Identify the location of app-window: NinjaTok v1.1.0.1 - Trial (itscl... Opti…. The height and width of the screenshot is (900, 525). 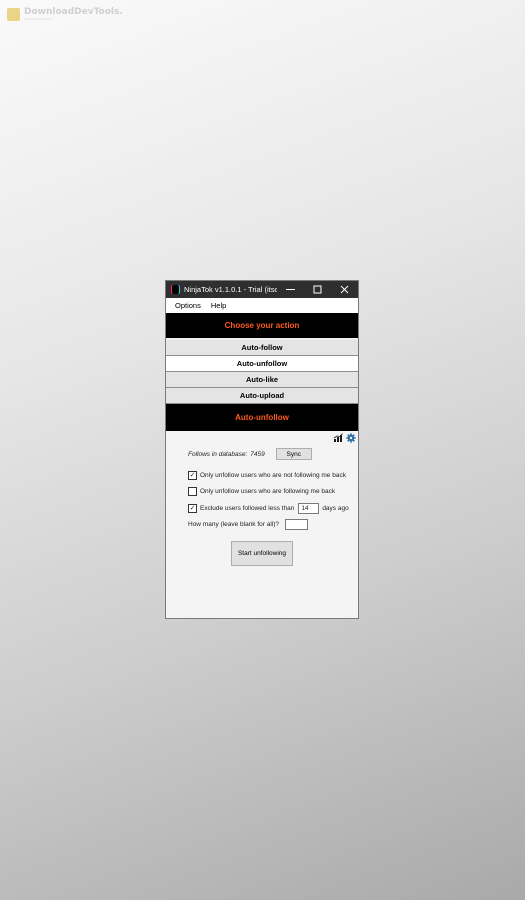
(262, 449).